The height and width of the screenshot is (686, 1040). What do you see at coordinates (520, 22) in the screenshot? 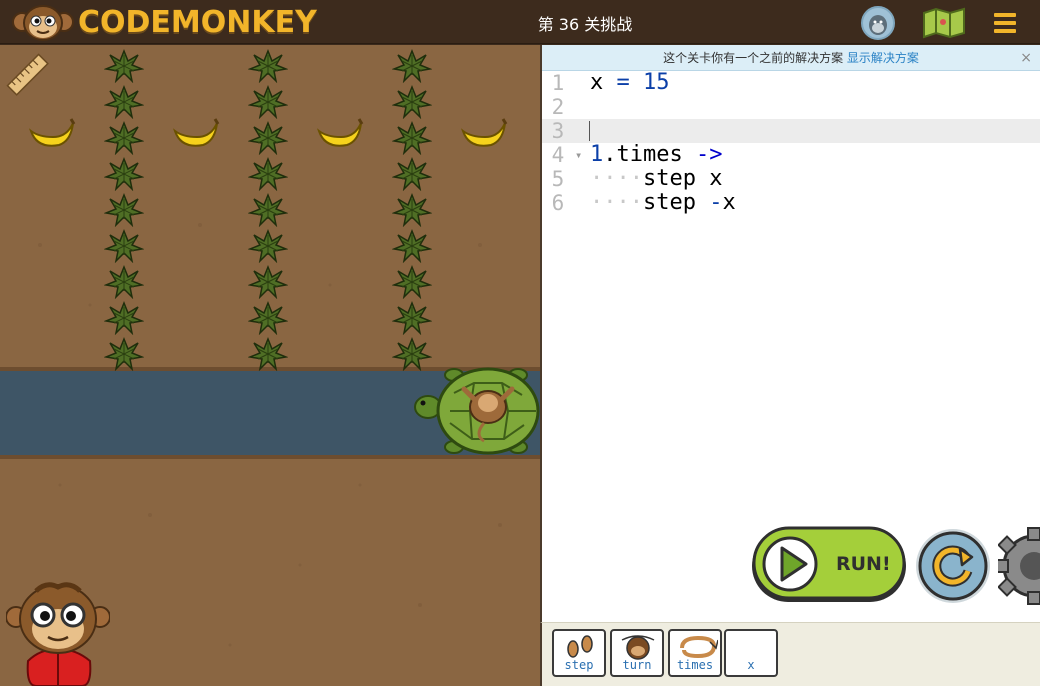
I see `top-bar: CODEMONKEY 第 36 关挑战` at bounding box center [520, 22].